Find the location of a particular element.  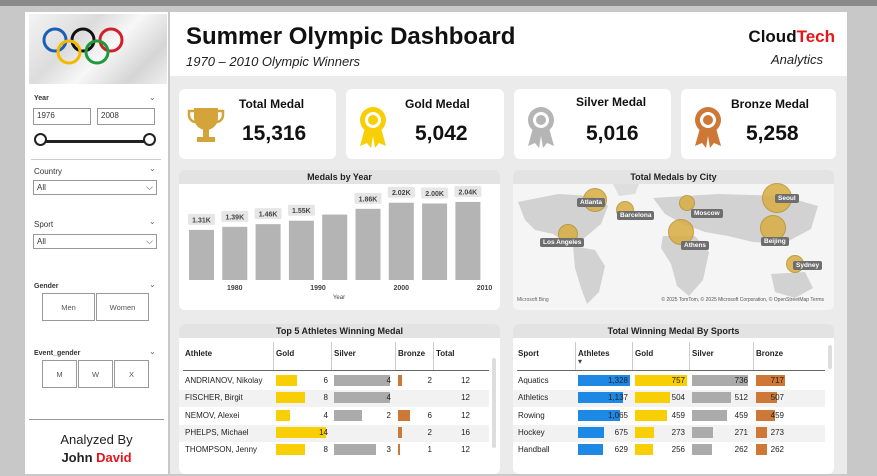

year-slider-start-handle is located at coordinates (40, 139).